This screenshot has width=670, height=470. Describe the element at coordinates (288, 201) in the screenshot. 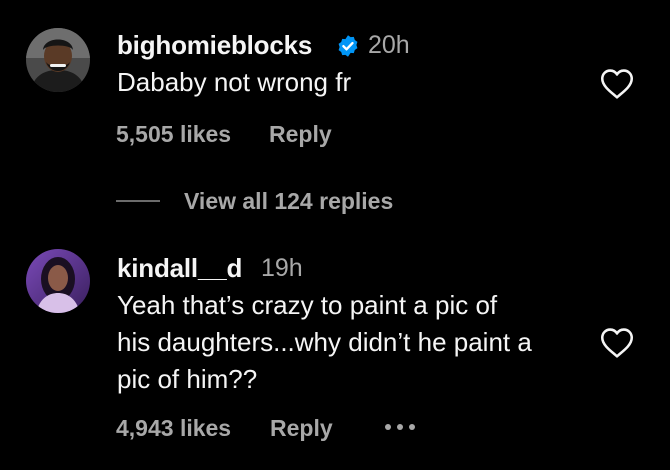

I see `view-replies-button: View all 124 replies` at that location.